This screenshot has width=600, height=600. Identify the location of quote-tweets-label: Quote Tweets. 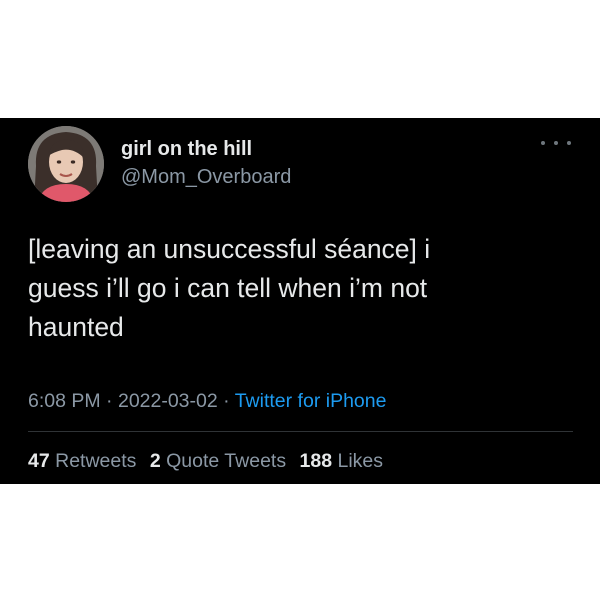
(226, 461).